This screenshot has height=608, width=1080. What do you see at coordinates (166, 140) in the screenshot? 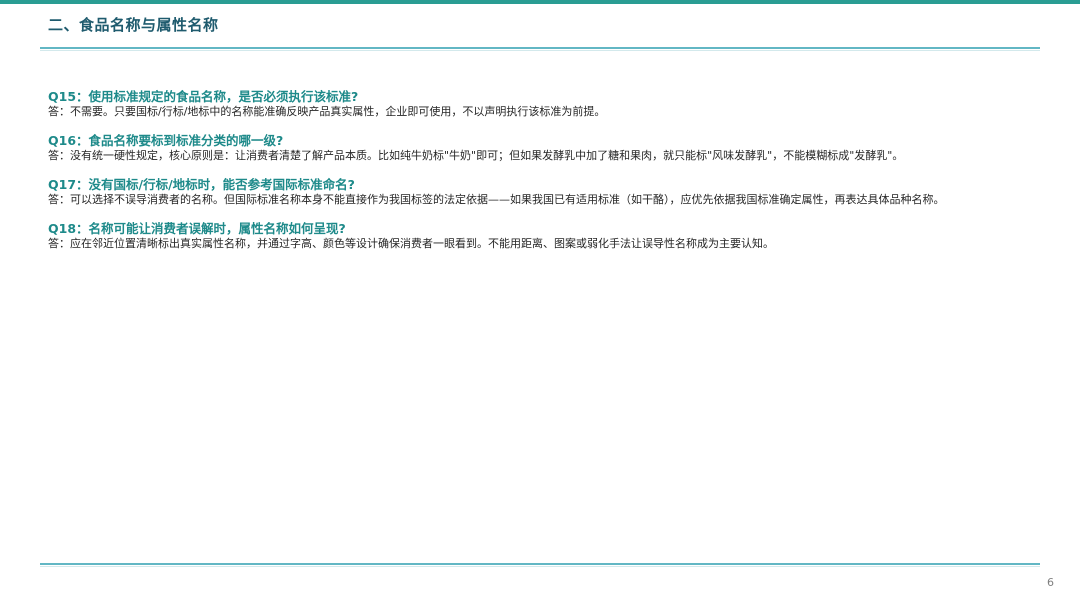
I see `question-q16: Q16：食品名称要标到标准分类的哪一级?` at bounding box center [166, 140].